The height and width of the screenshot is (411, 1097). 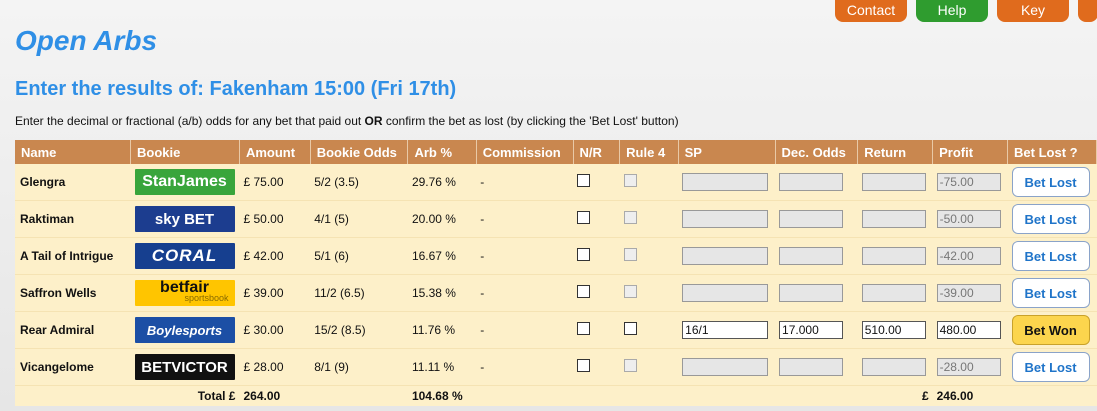 What do you see at coordinates (442, 367) in the screenshot?
I see `arb-percent: 11.11 %` at bounding box center [442, 367].